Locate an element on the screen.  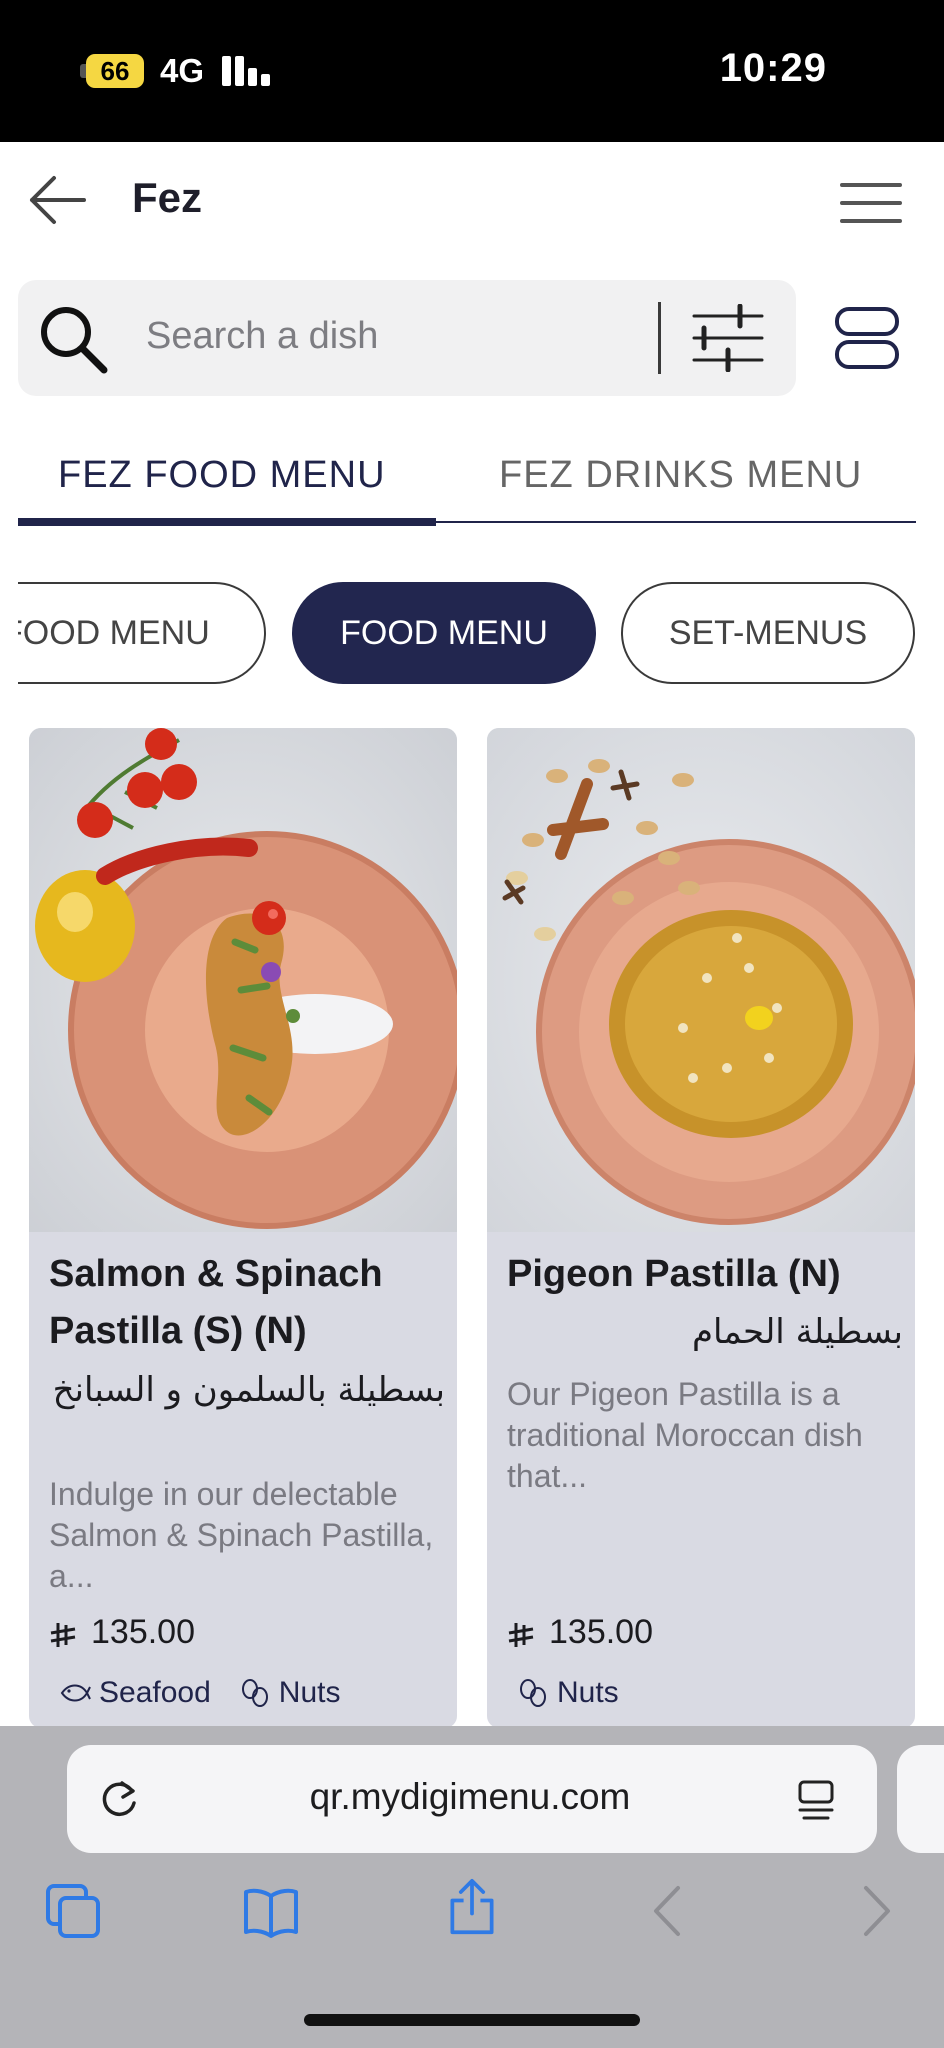
category-pill-active: FOOD MENU is located at coordinates (444, 633).